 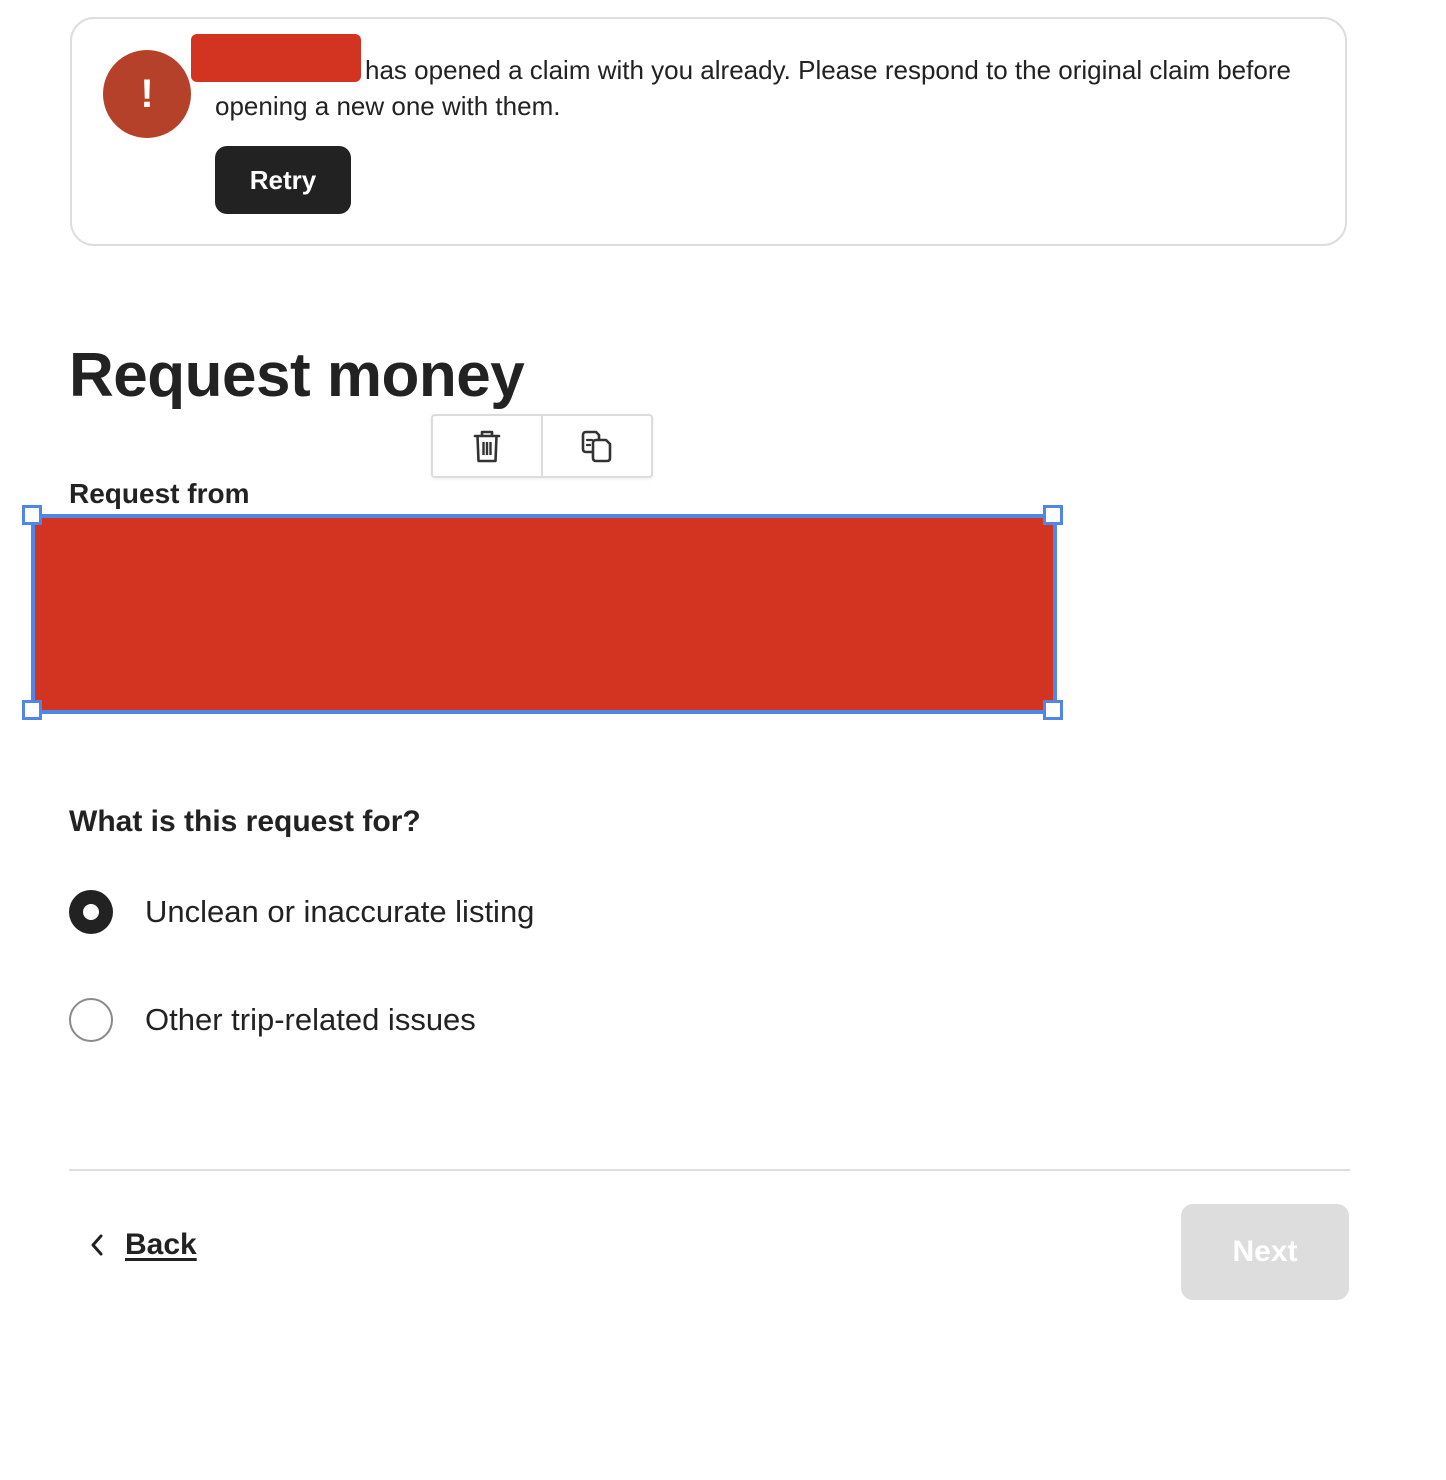 I want to click on request-reason-question: What is this request for?, so click(x=245, y=821).